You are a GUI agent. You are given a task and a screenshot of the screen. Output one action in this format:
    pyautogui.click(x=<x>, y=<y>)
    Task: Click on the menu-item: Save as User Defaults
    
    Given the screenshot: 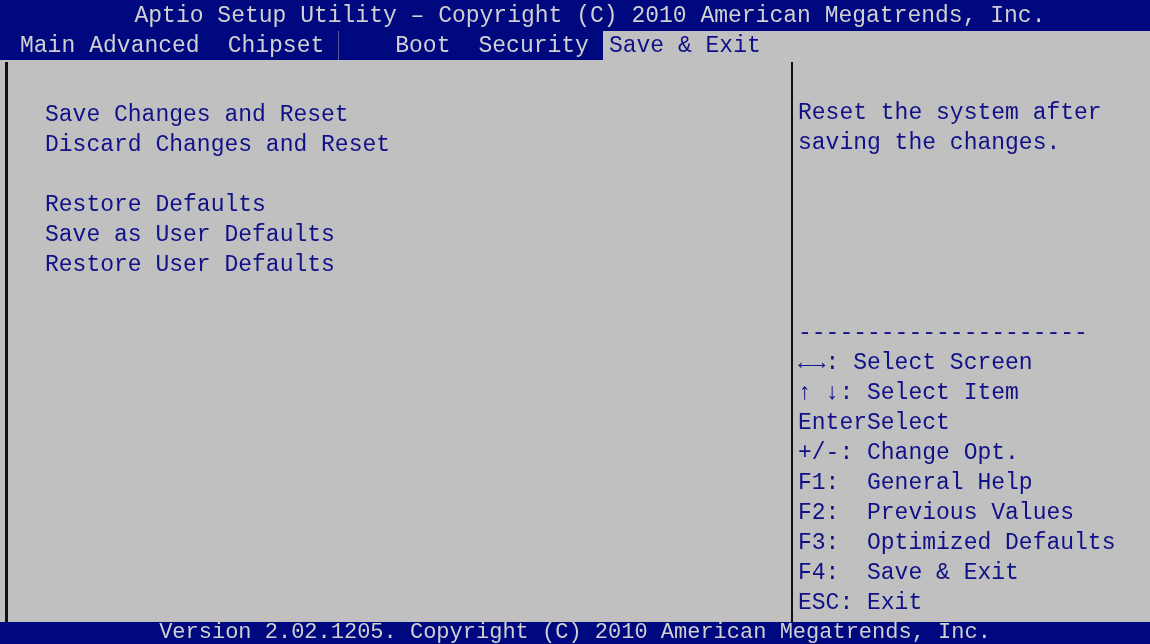 What is the action you would take?
    pyautogui.click(x=190, y=235)
    